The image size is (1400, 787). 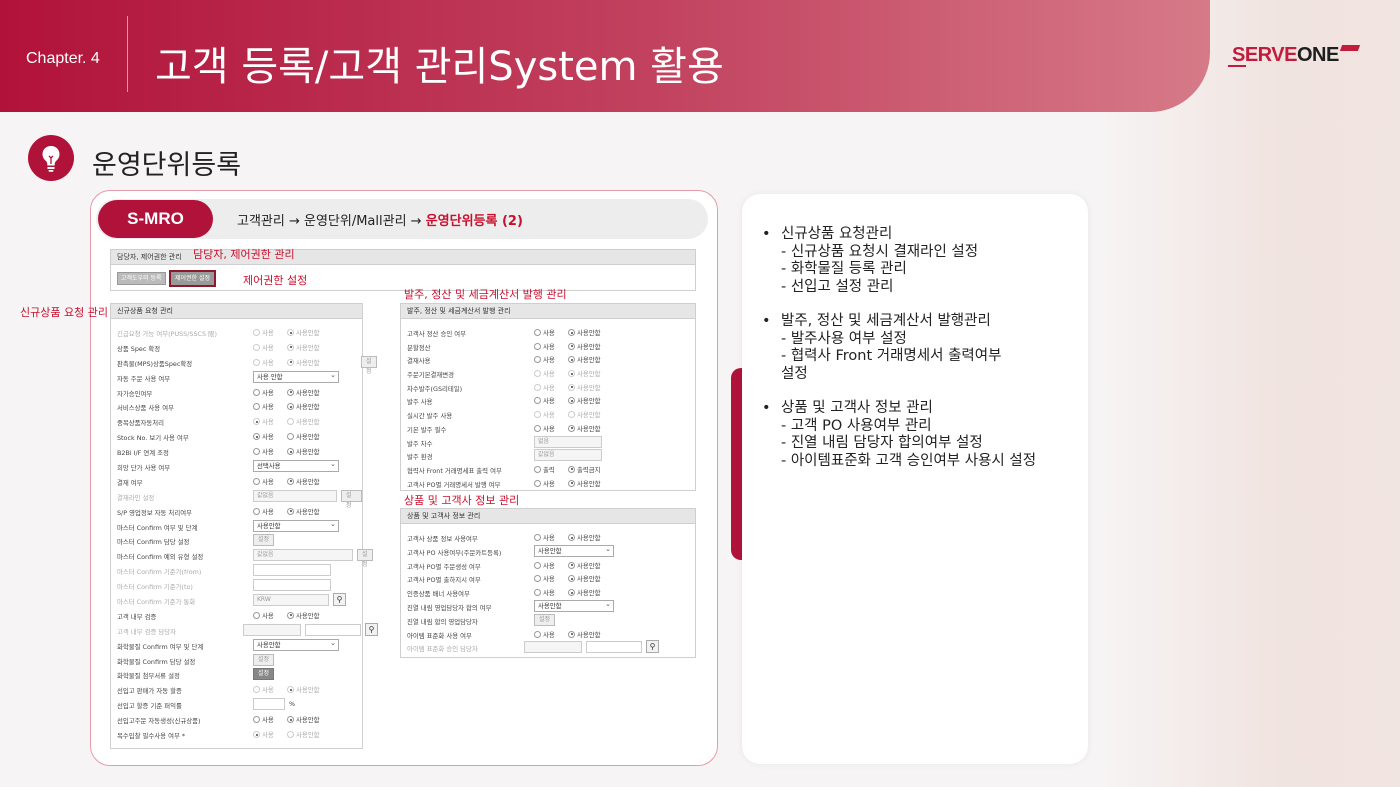 What do you see at coordinates (291, 600) in the screenshot?
I see `currency-input: KRW` at bounding box center [291, 600].